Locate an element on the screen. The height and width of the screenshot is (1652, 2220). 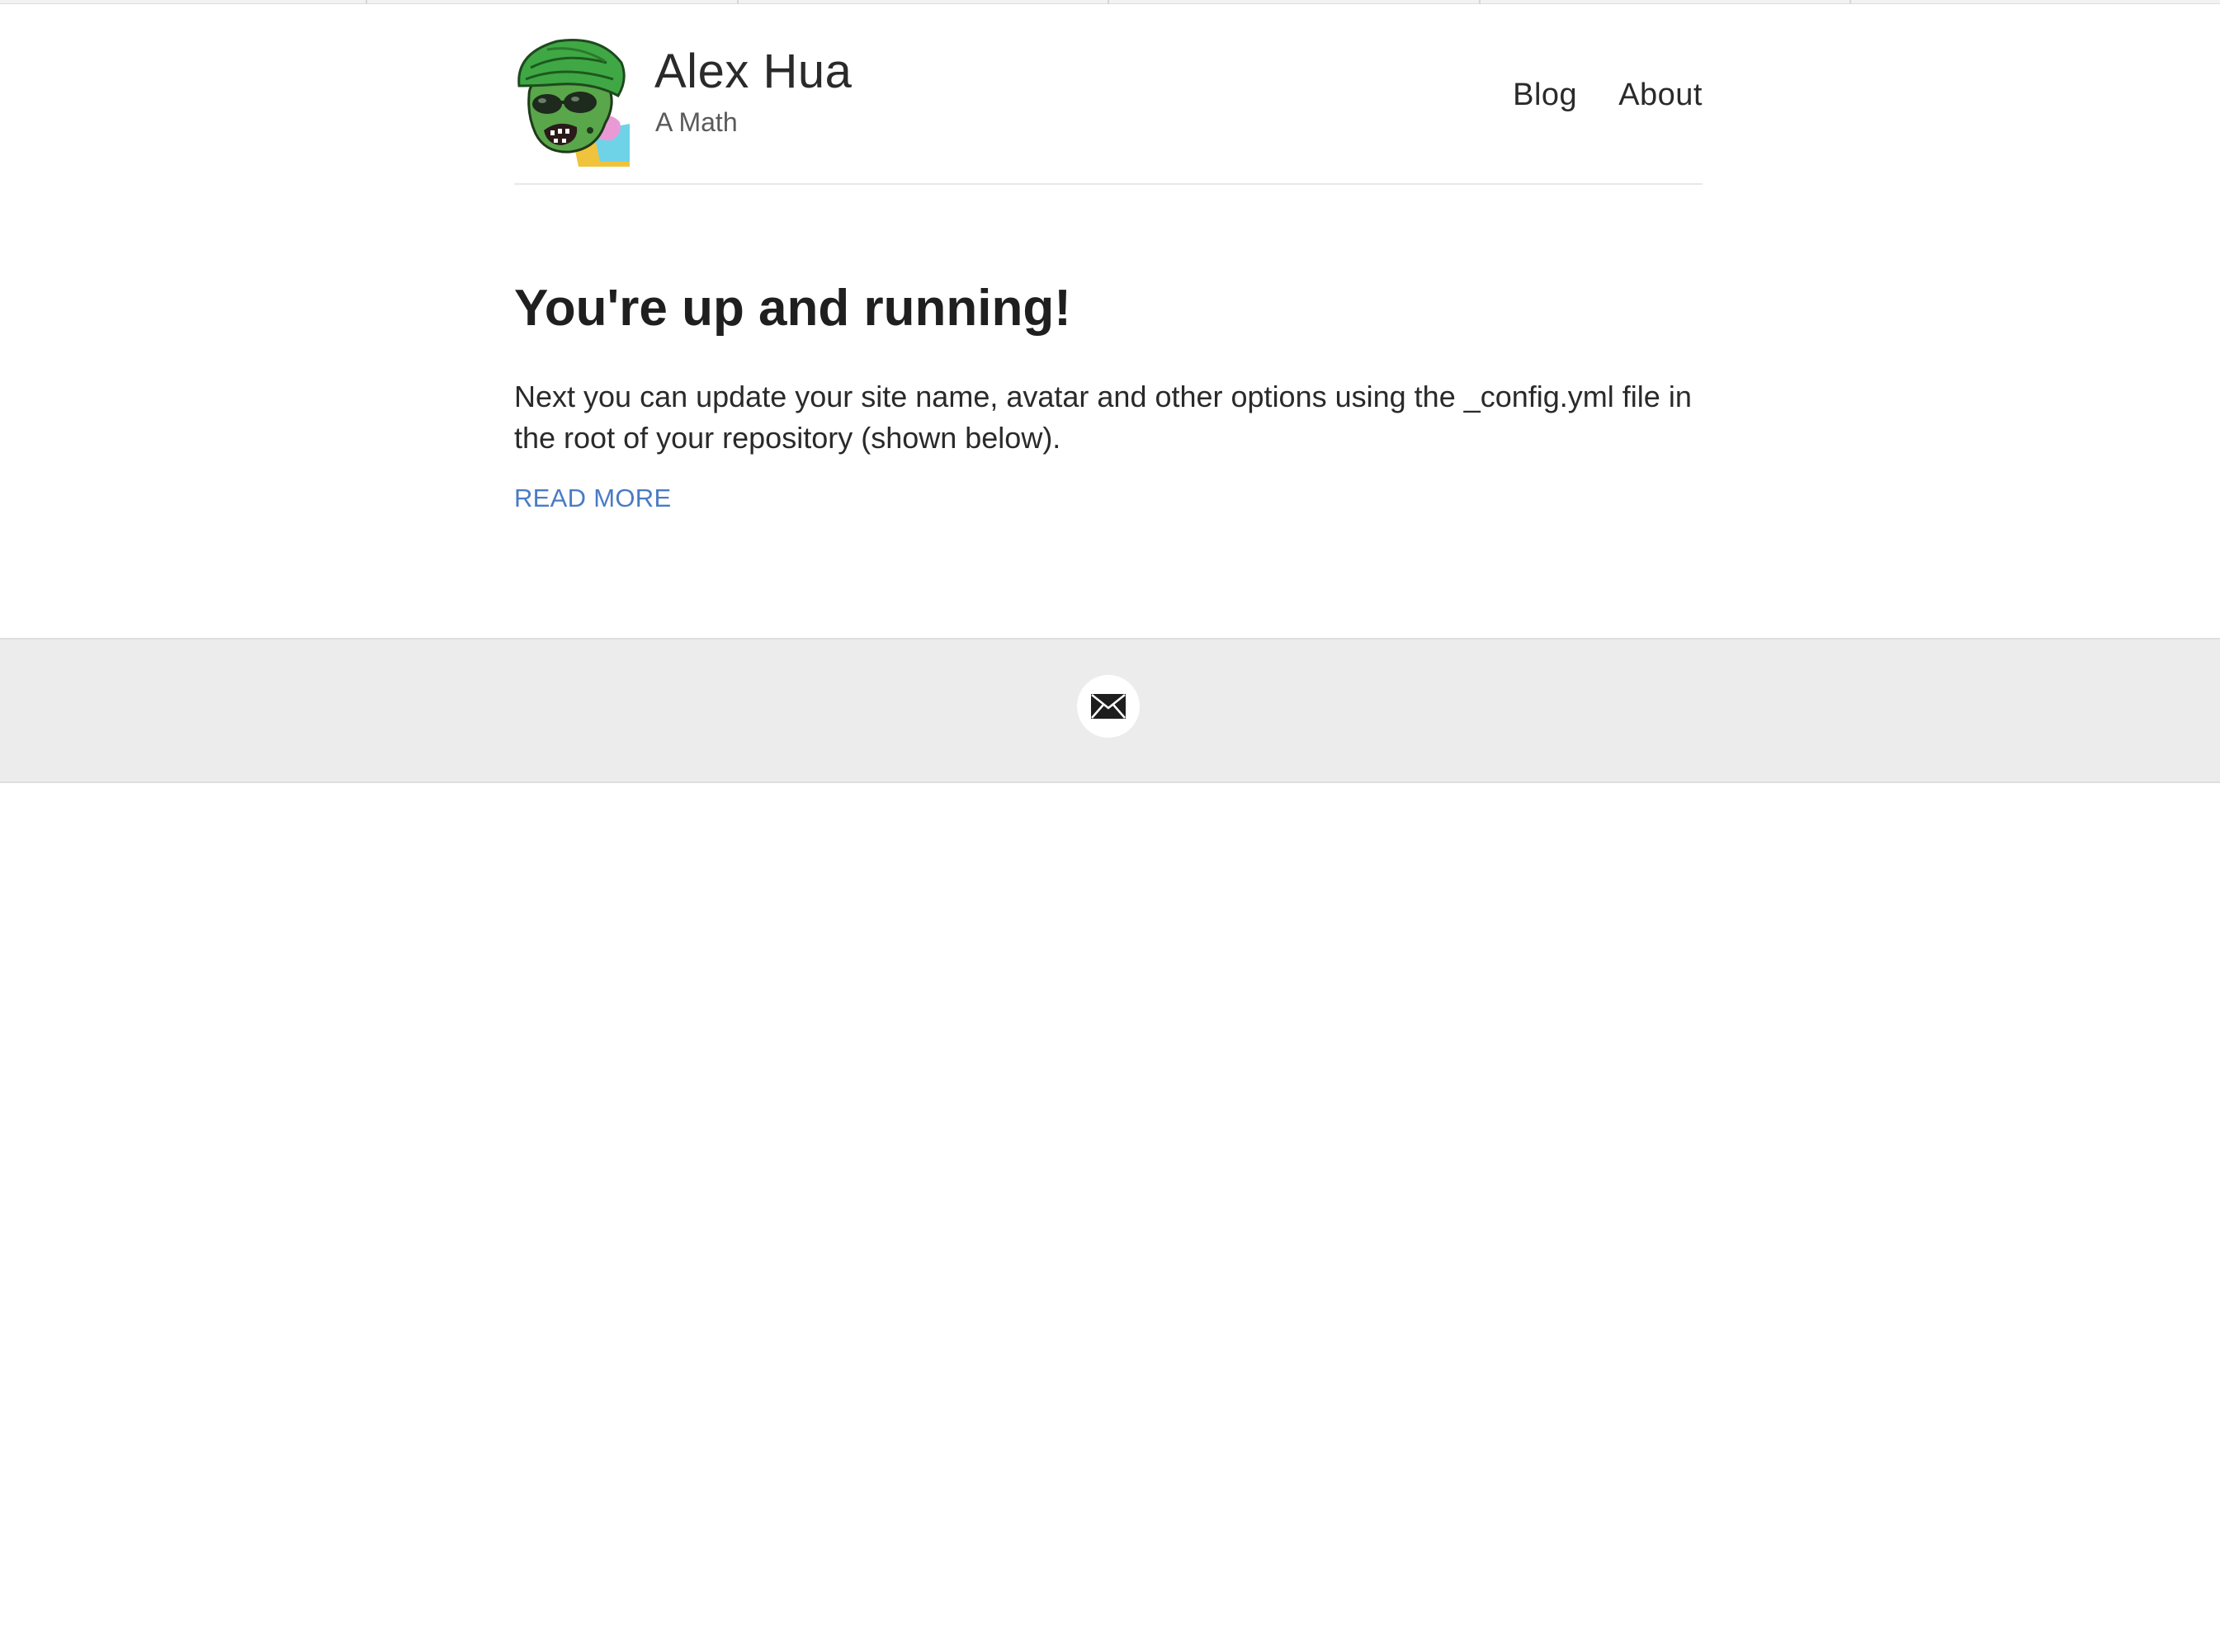
post-title: You're up and running! is located at coordinates (1108, 309).